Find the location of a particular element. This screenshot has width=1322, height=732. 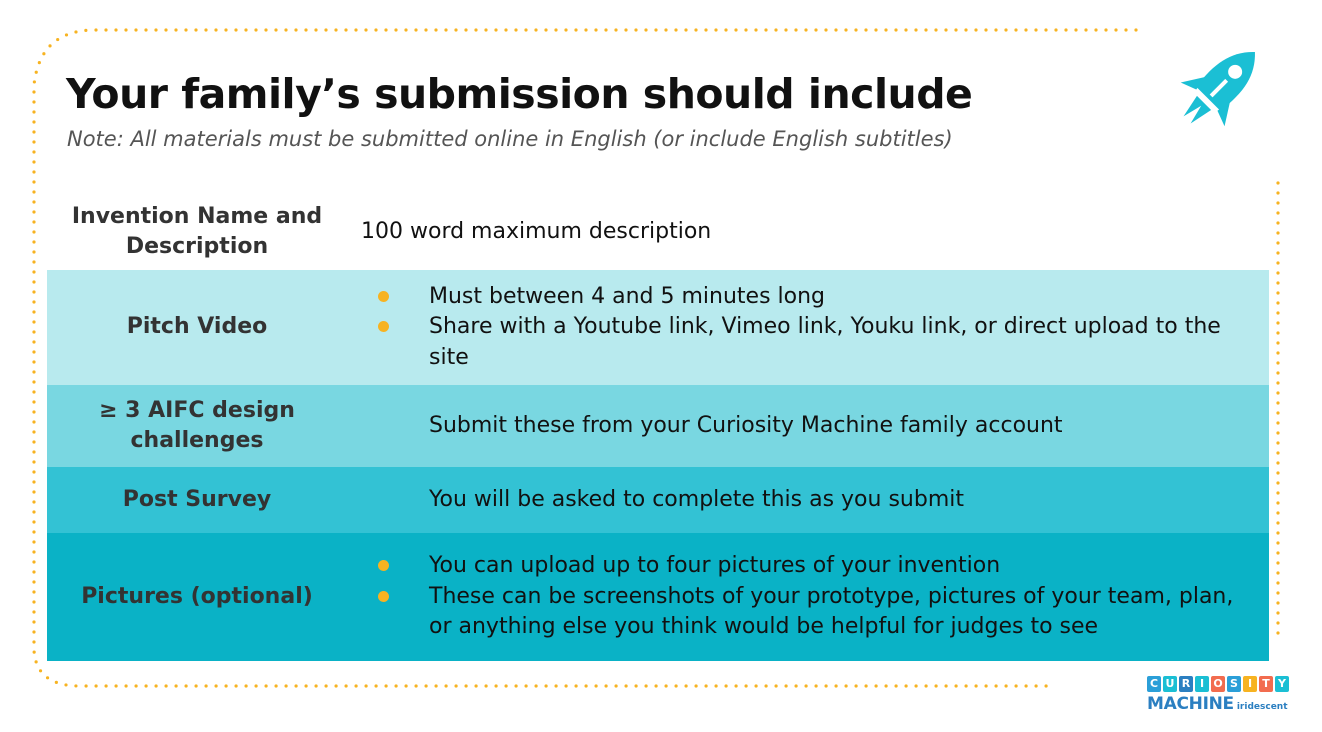

list-item-text: Must between 4 and 5 minutes long is located at coordinates (627, 296).